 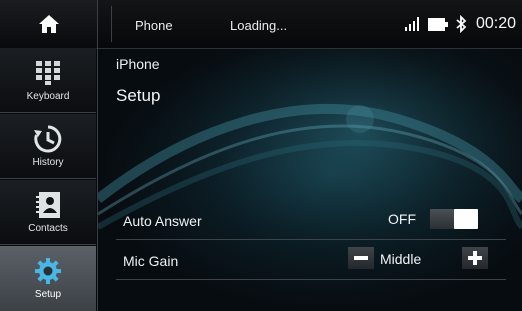 I want to click on mic-gain-decrease-button, so click(x=361, y=258).